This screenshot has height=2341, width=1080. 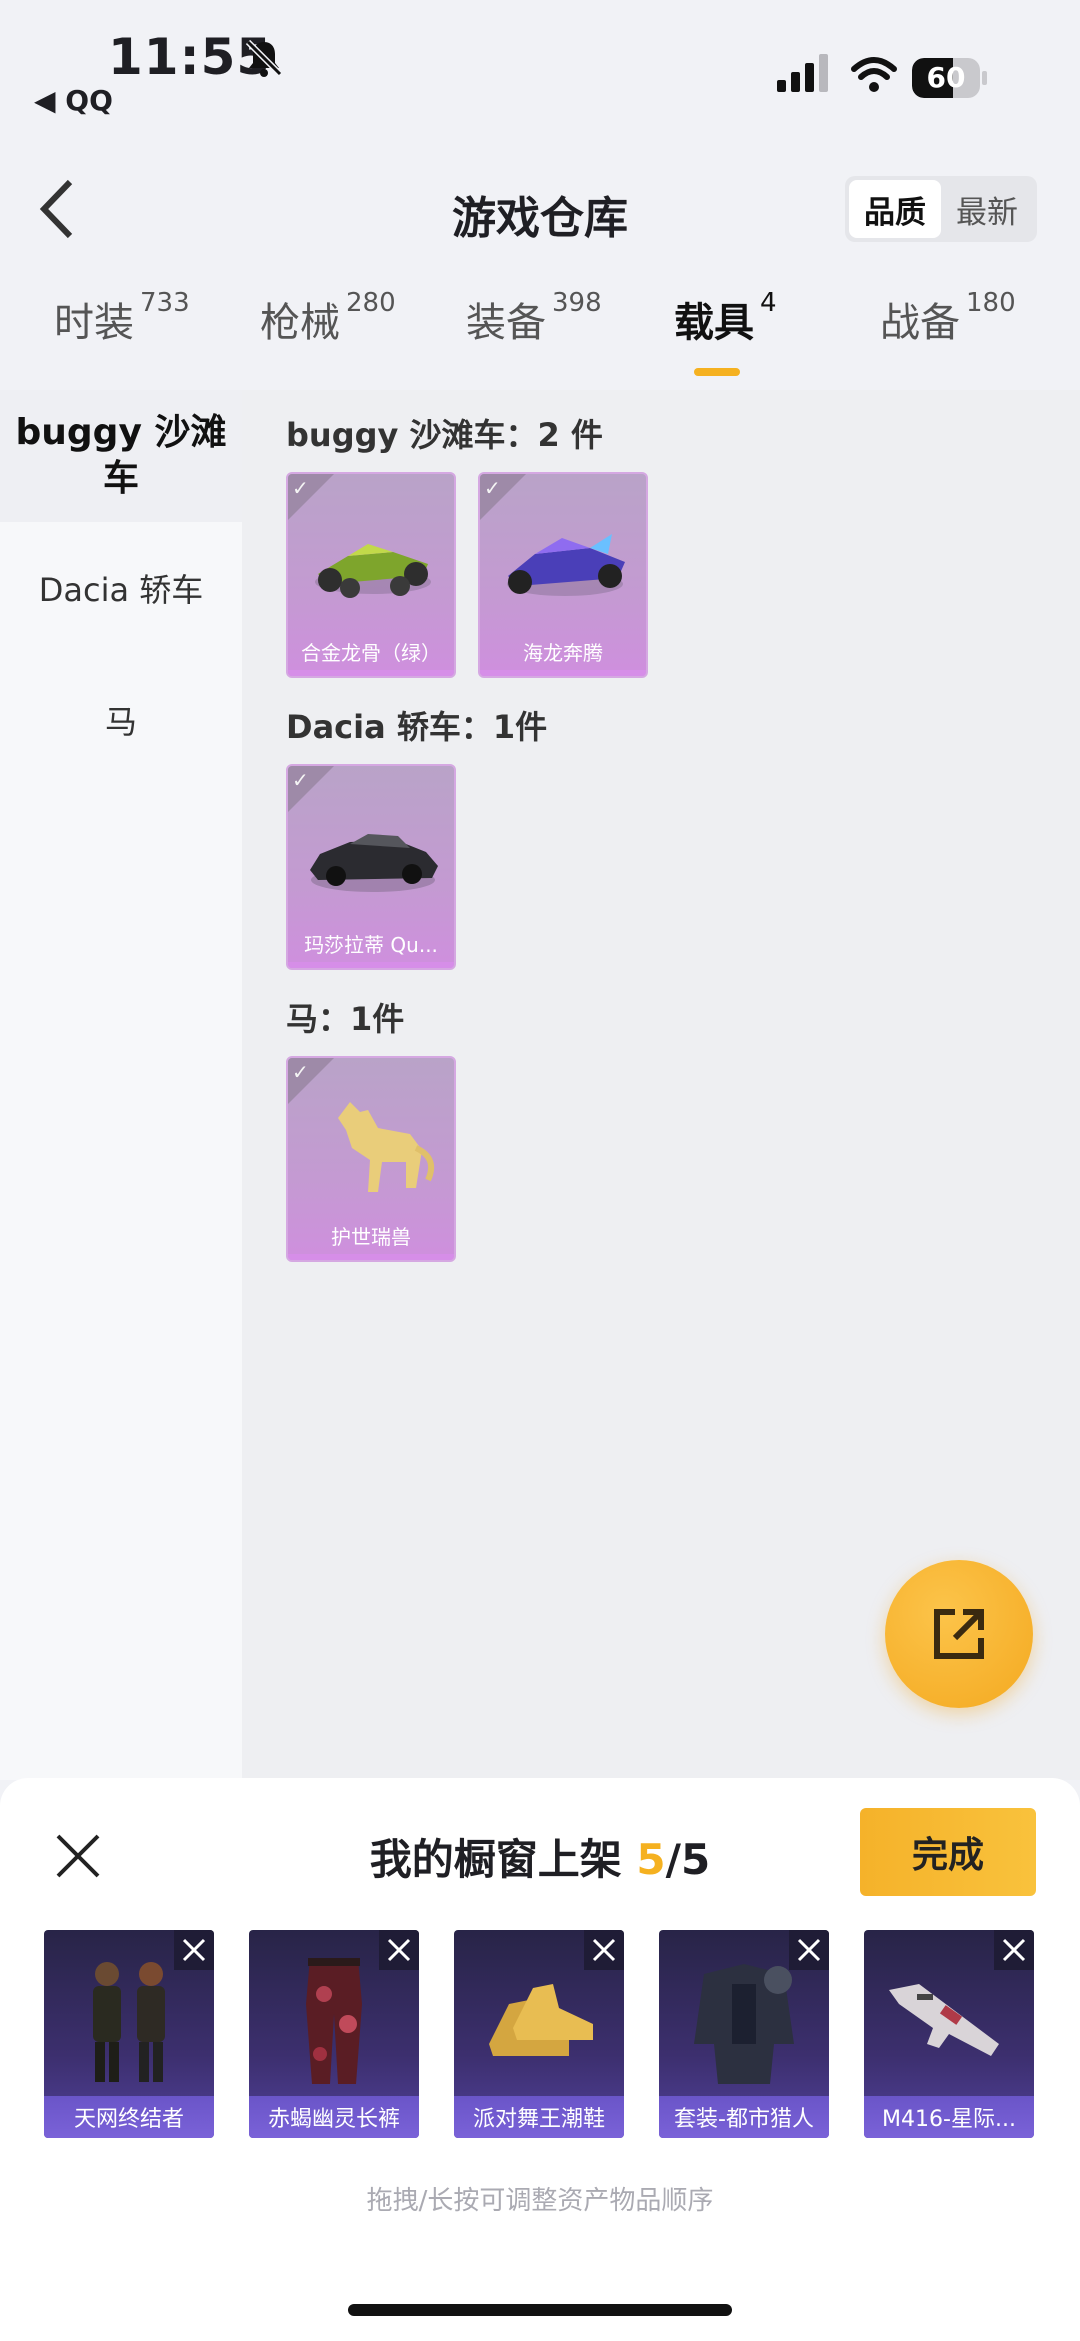 What do you see at coordinates (920, 323) in the screenshot?
I see `tab-label: 战备` at bounding box center [920, 323].